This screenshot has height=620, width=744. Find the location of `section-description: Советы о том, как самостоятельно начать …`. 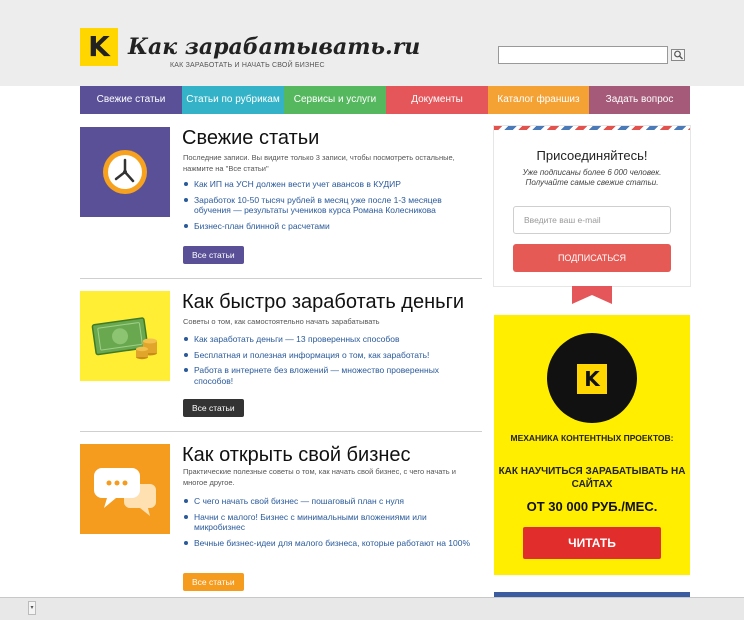

section-description: Советы о том, как самостоятельно начать … is located at coordinates (281, 321).